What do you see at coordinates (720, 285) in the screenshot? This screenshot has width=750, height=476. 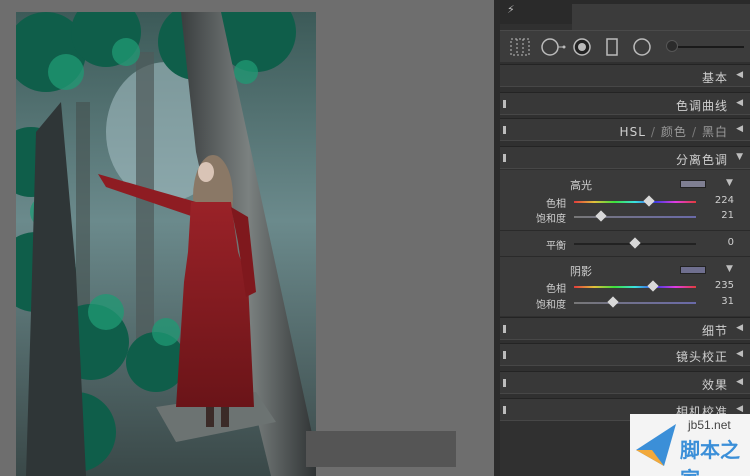 I see `shadows-hue-value: 235` at bounding box center [720, 285].